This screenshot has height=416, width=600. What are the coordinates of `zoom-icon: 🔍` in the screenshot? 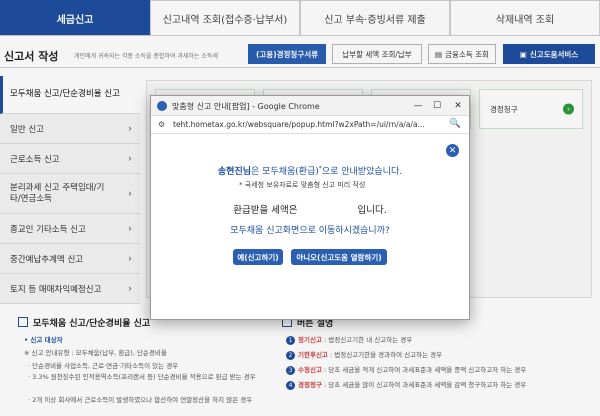 It's located at (455, 124).